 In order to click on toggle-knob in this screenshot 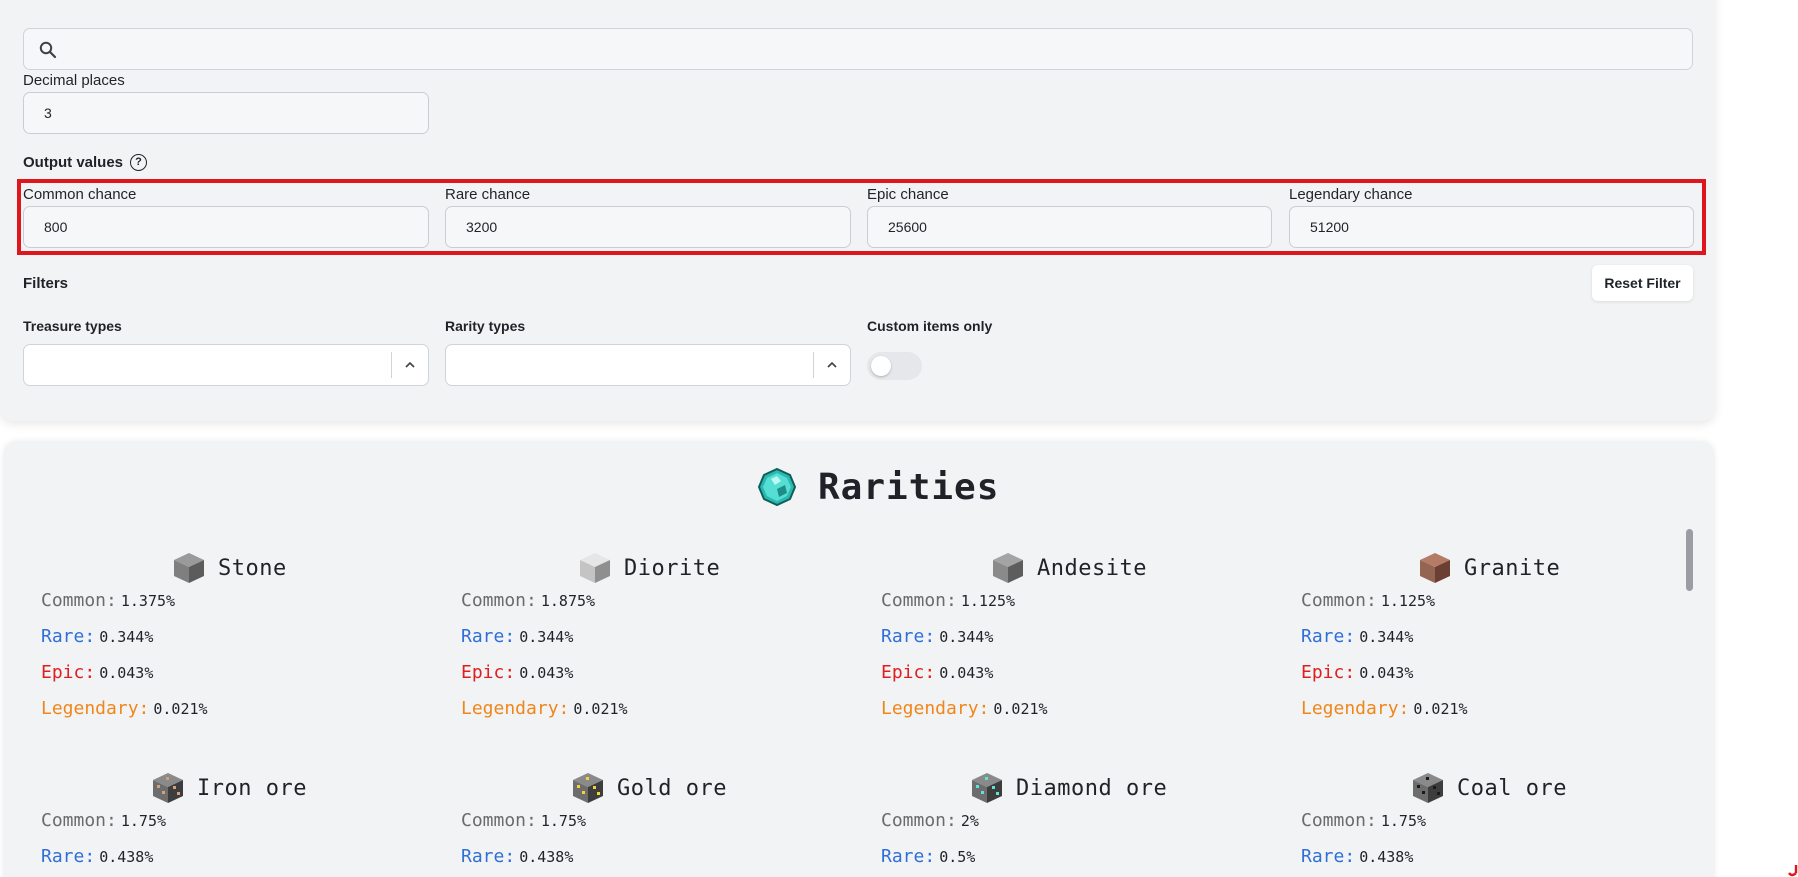, I will do `click(881, 366)`.